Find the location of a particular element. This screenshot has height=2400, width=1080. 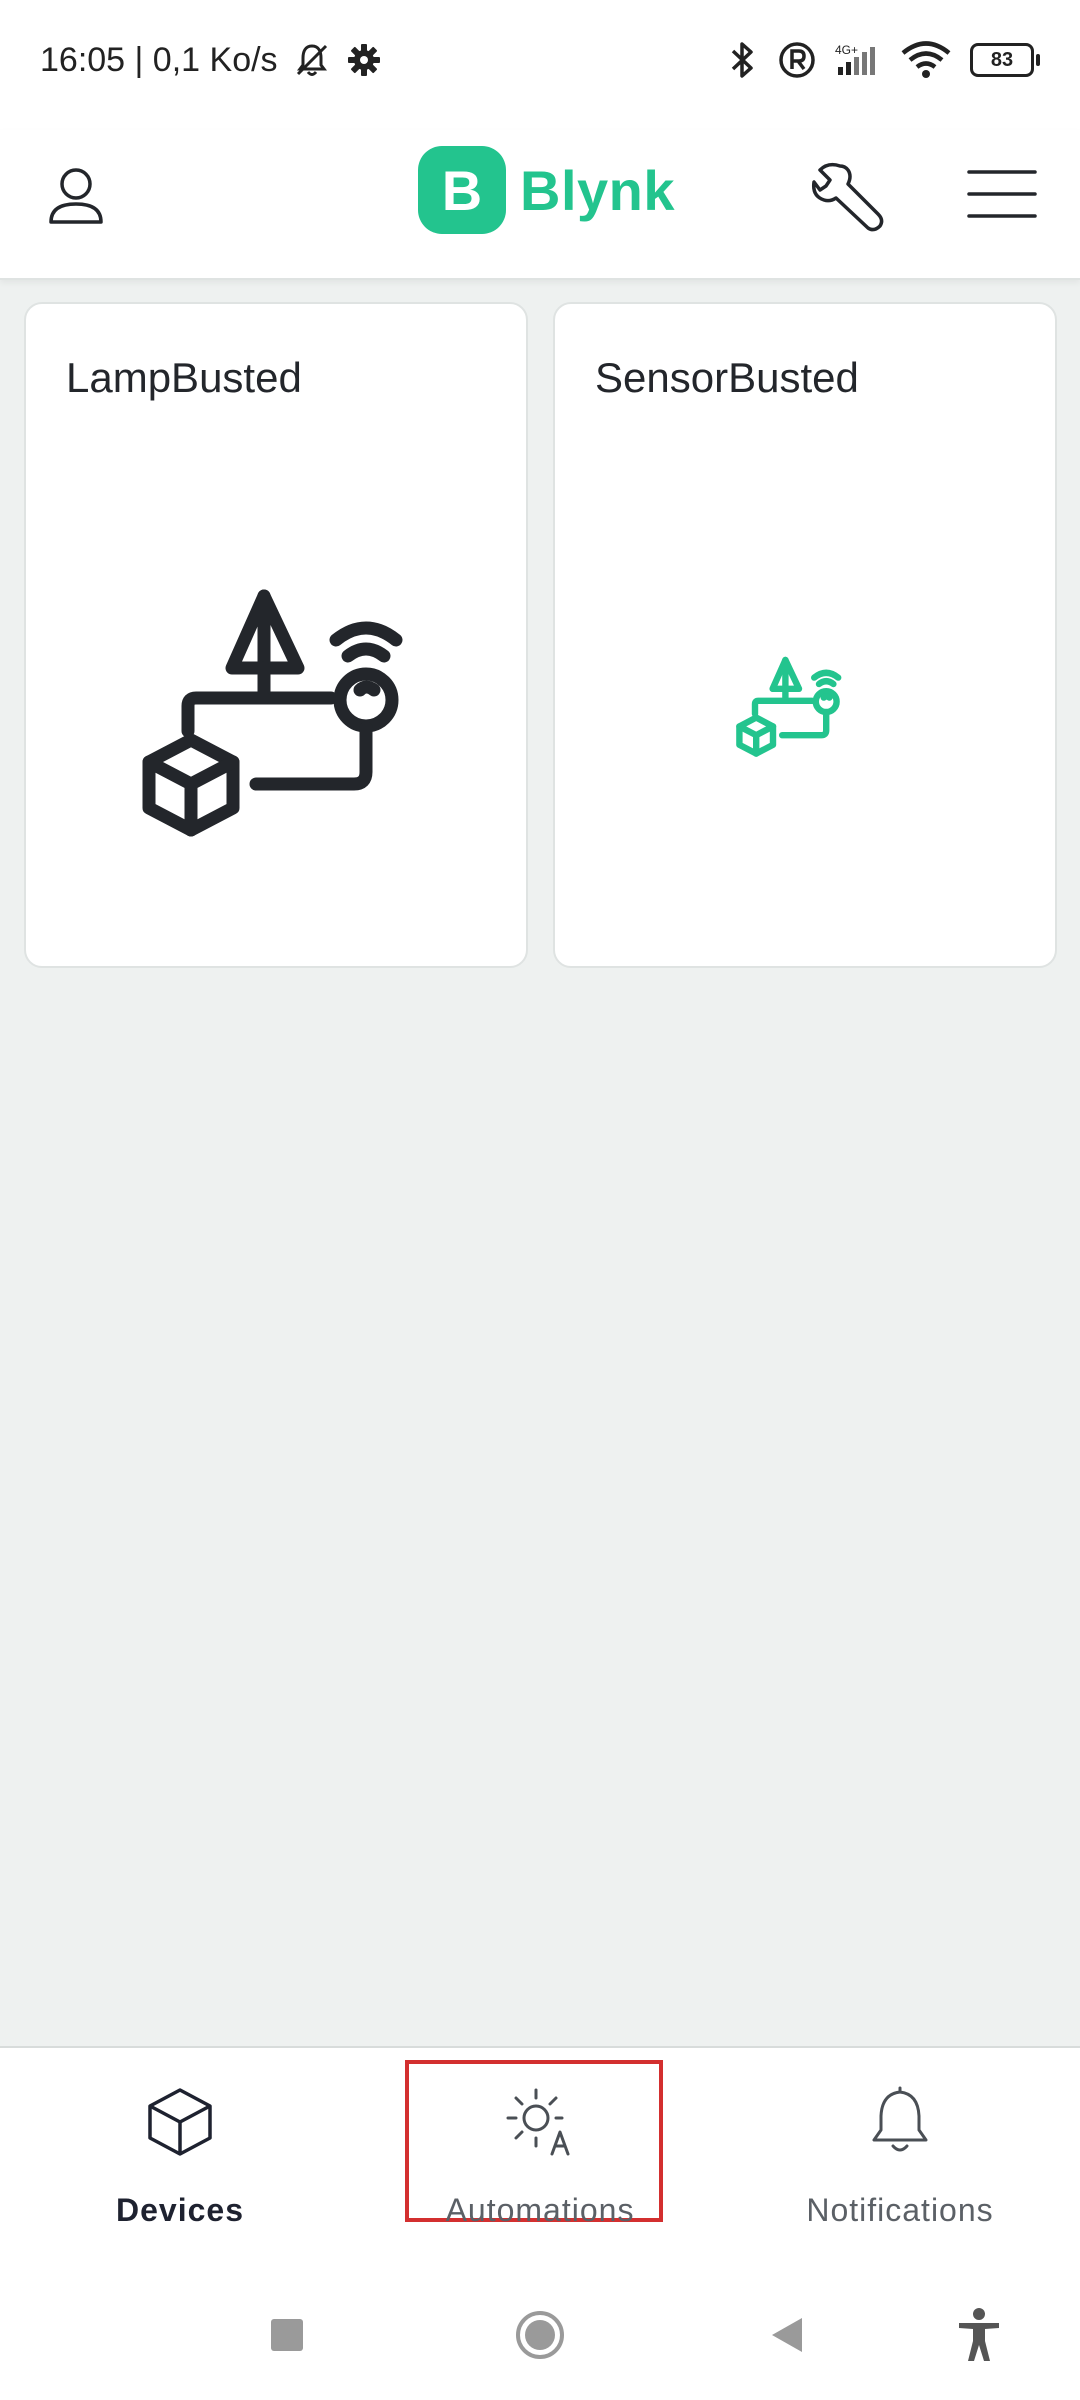

recents-icon is located at coordinates (287, 2335).